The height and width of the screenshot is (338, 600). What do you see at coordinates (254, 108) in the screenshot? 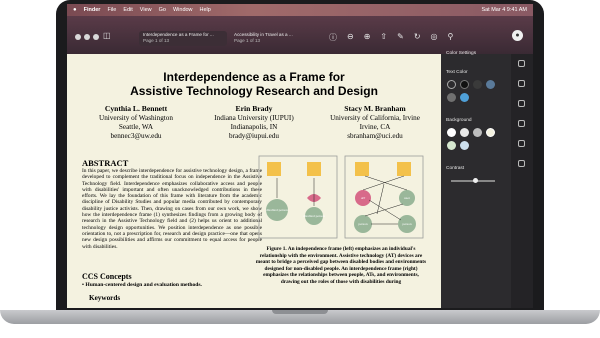
I see `author-name: Erin Brady` at bounding box center [254, 108].